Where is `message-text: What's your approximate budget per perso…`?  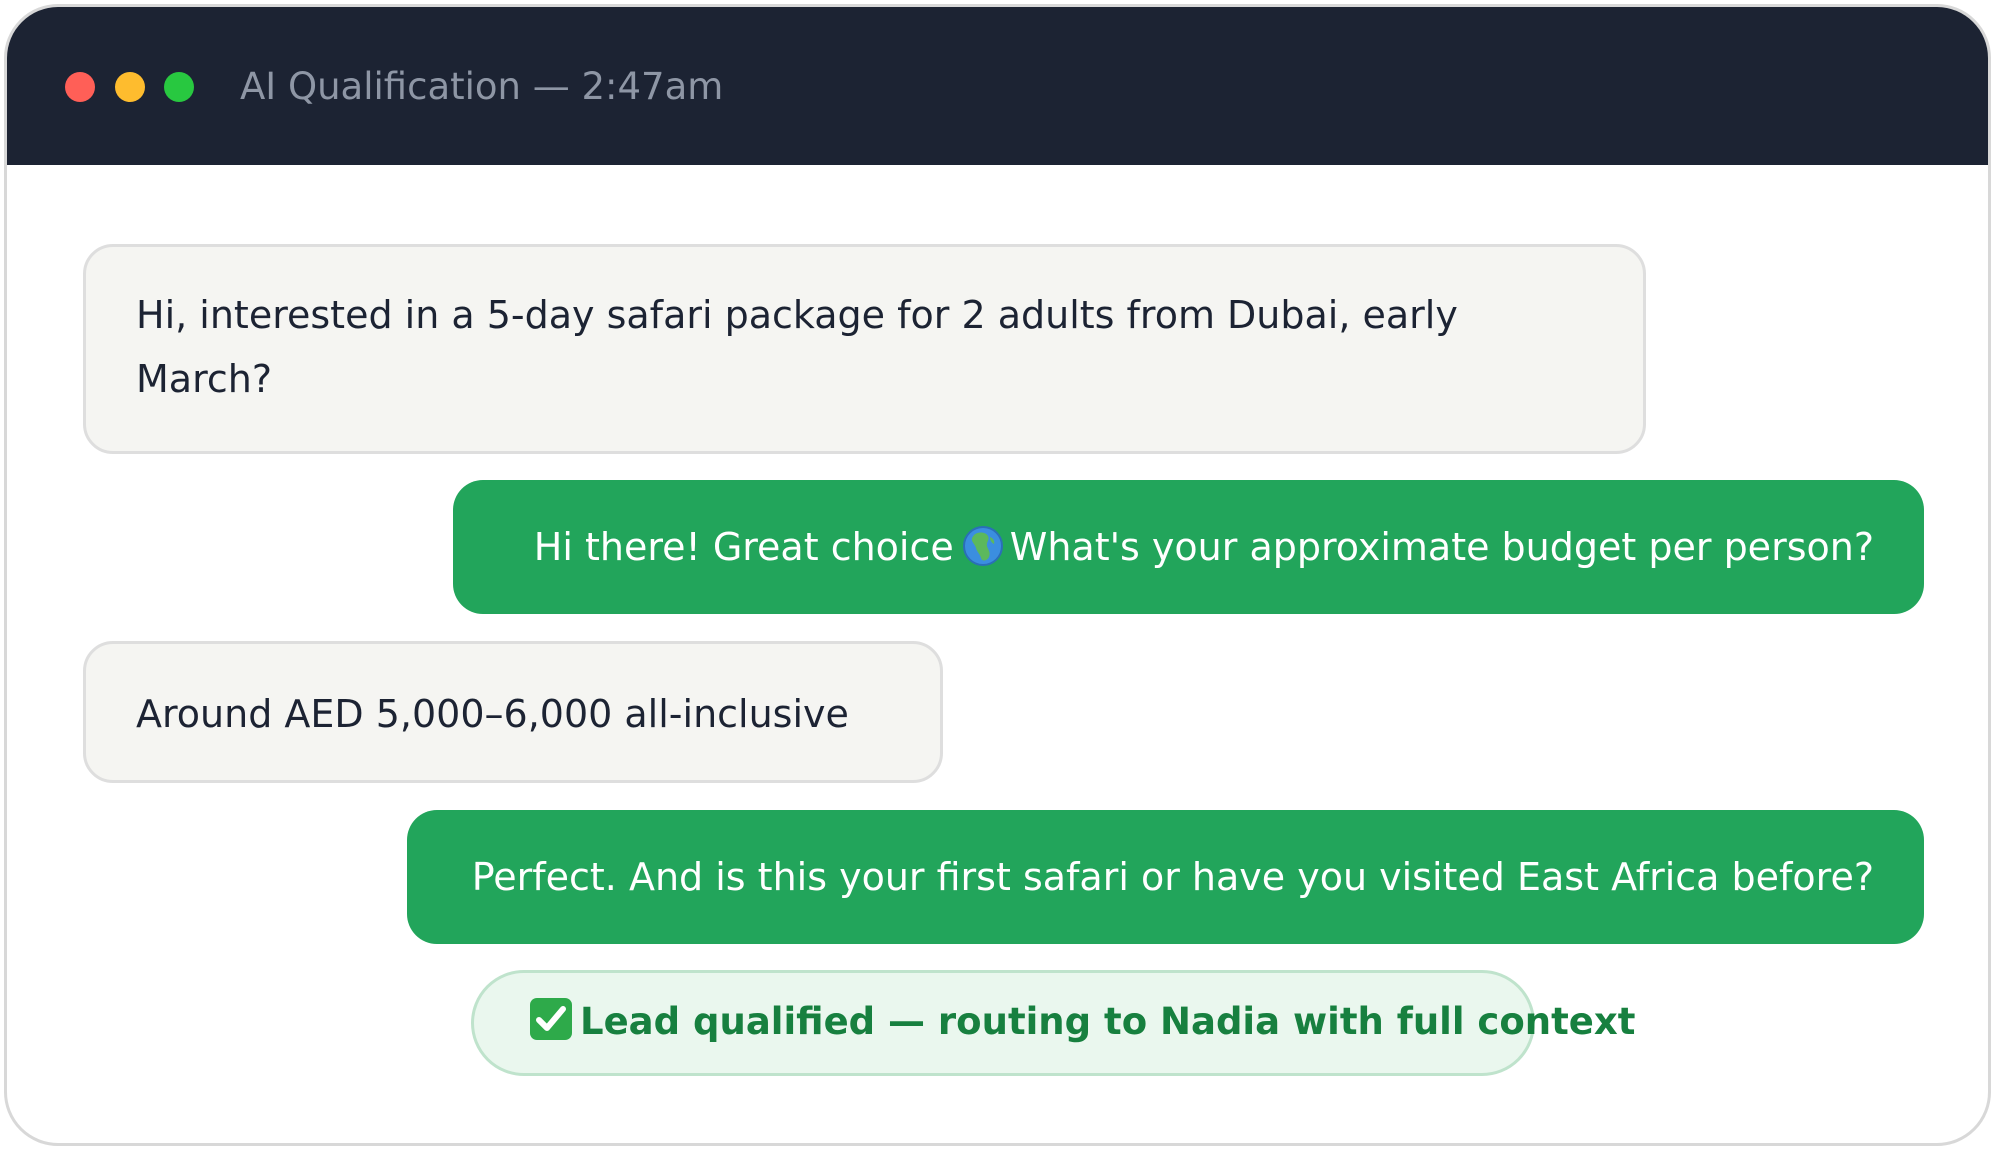
message-text: What's your approximate budget per perso… is located at coordinates (1441, 547).